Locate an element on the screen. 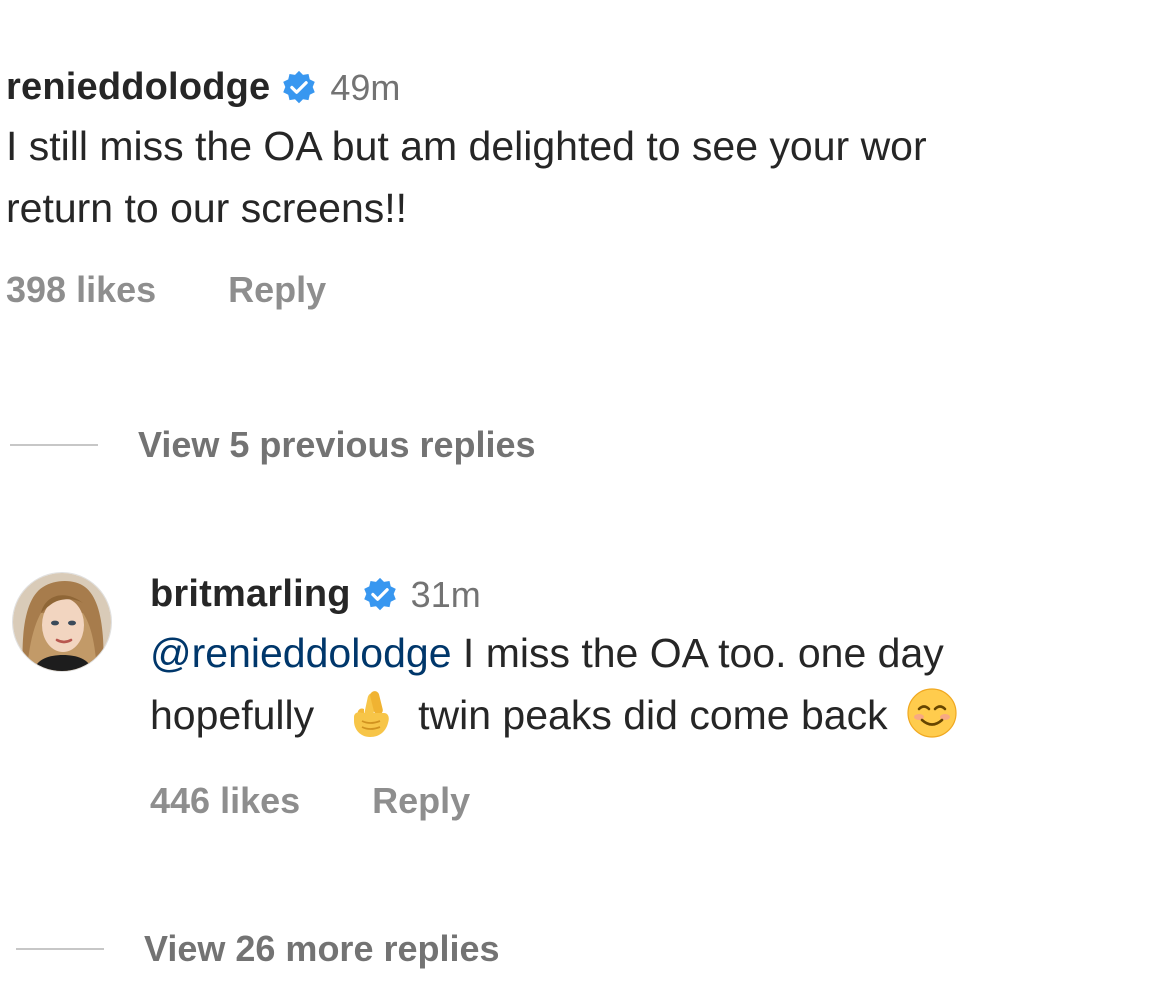 Image resolution: width=1169 pixels, height=990 pixels. view-previous-replies: View 5 previous replies is located at coordinates (273, 445).